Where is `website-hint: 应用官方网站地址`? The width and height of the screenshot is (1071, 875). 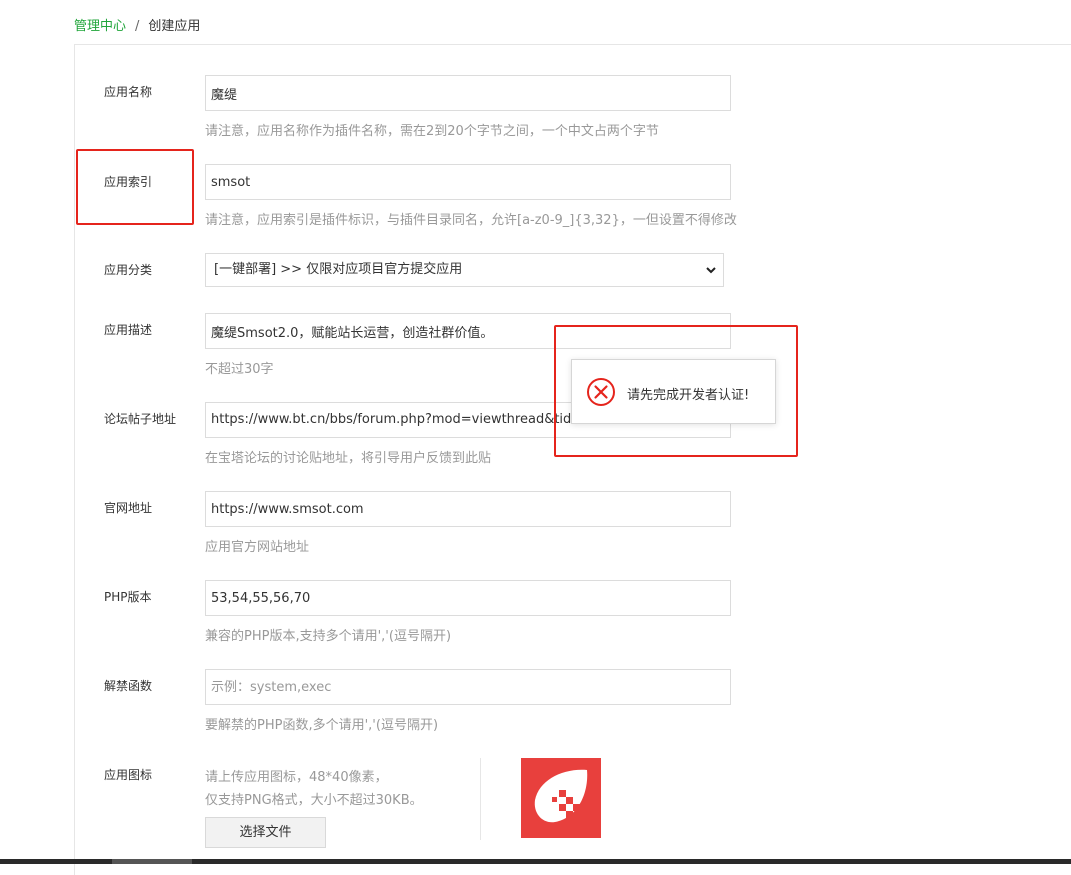 website-hint: 应用官方网站地址 is located at coordinates (257, 547).